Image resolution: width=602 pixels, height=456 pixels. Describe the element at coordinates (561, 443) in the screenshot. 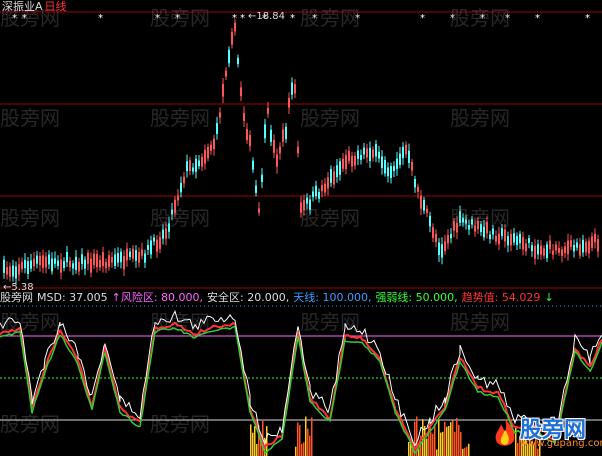

I see `brand-url: www.gupang.com` at that location.